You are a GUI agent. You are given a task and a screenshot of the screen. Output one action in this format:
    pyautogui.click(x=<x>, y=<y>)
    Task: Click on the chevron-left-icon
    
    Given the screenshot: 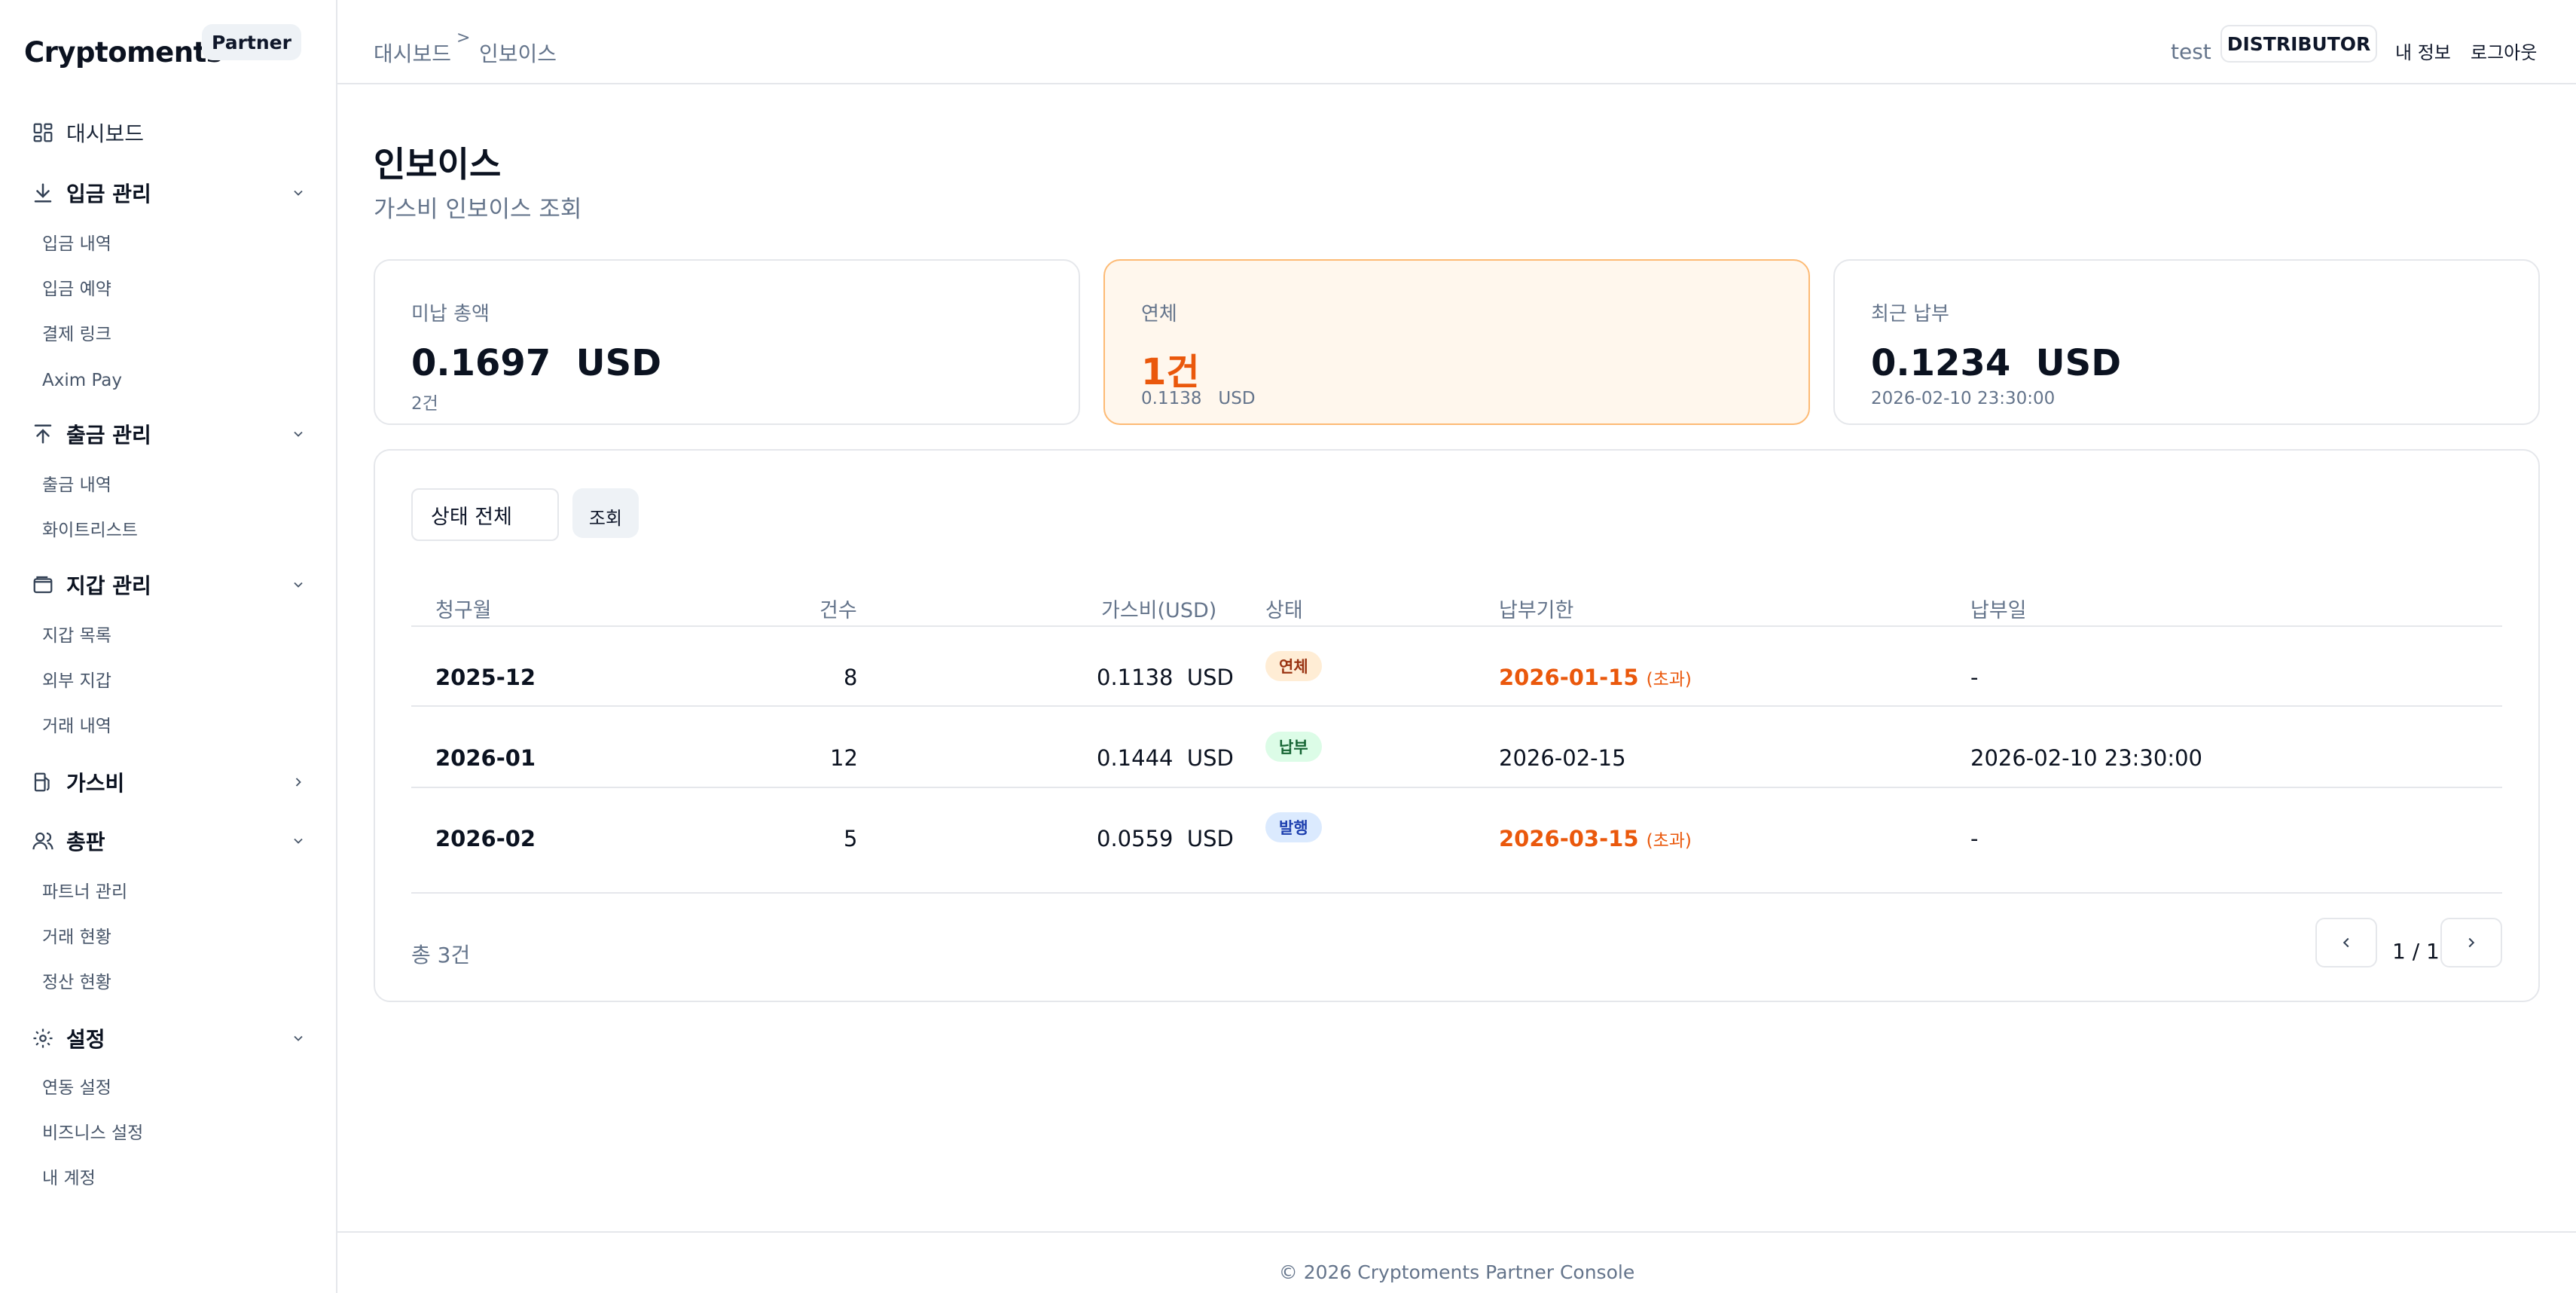 What is the action you would take?
    pyautogui.click(x=2346, y=942)
    